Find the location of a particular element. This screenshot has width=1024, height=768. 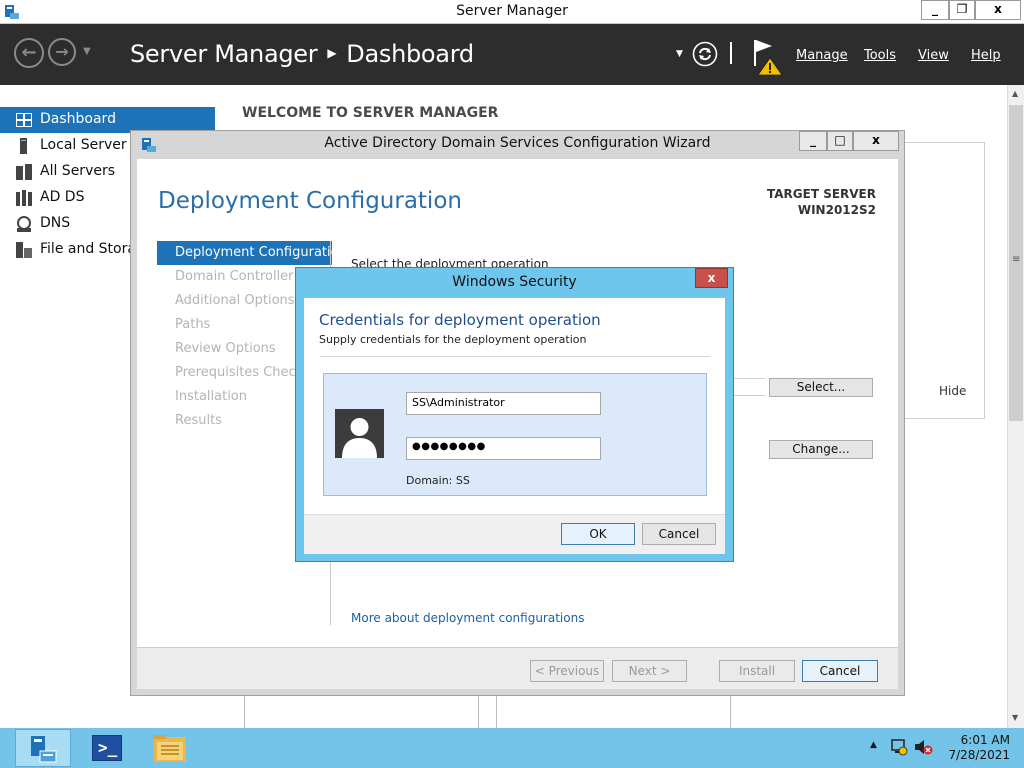

clock-date: 7/28/2021 is located at coordinates (979, 755).